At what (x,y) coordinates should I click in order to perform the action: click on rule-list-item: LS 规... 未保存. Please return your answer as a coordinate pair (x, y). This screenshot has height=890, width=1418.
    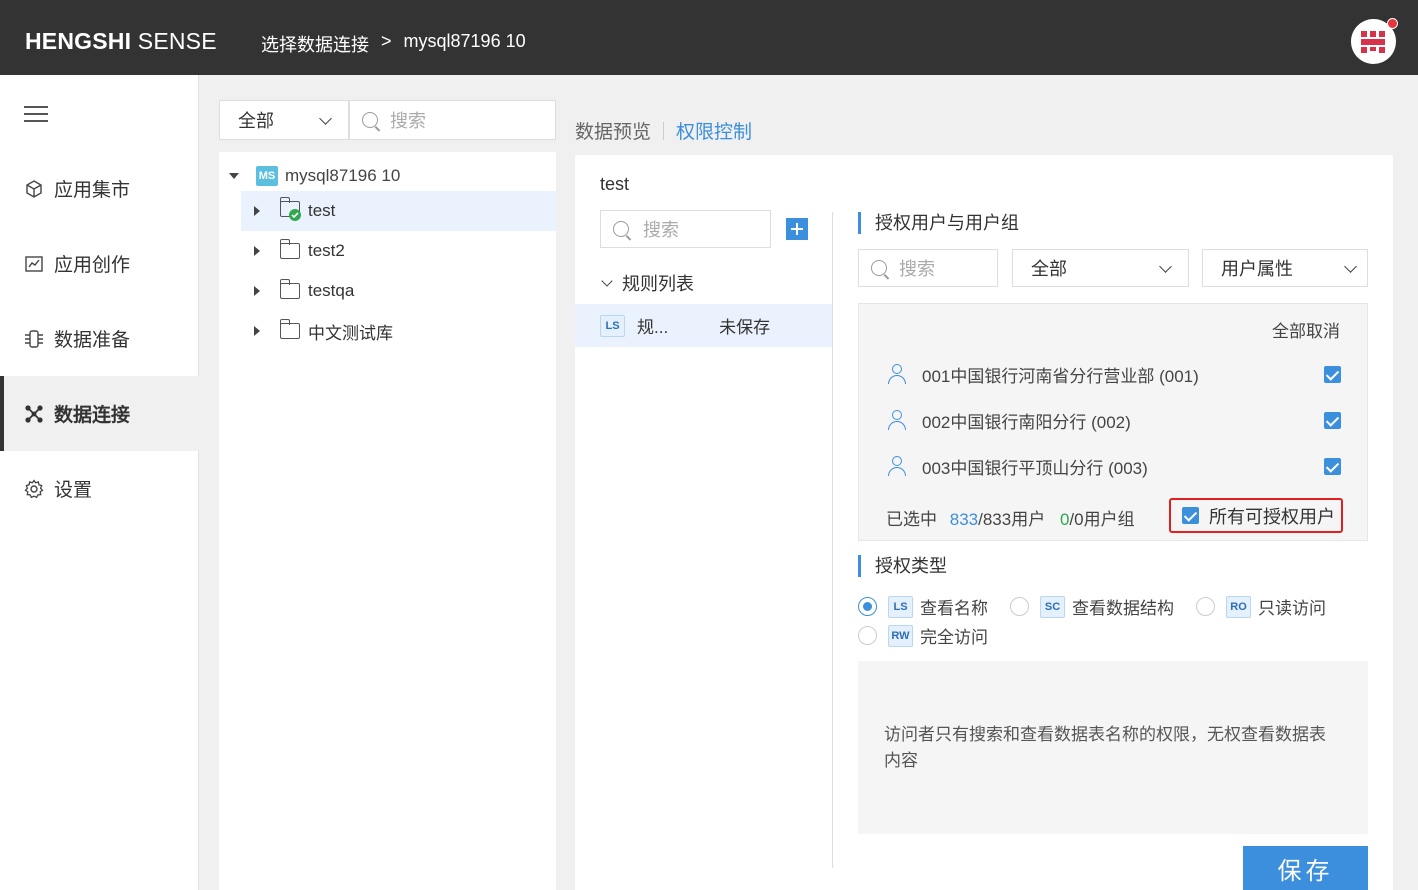
    Looking at the image, I should click on (703, 325).